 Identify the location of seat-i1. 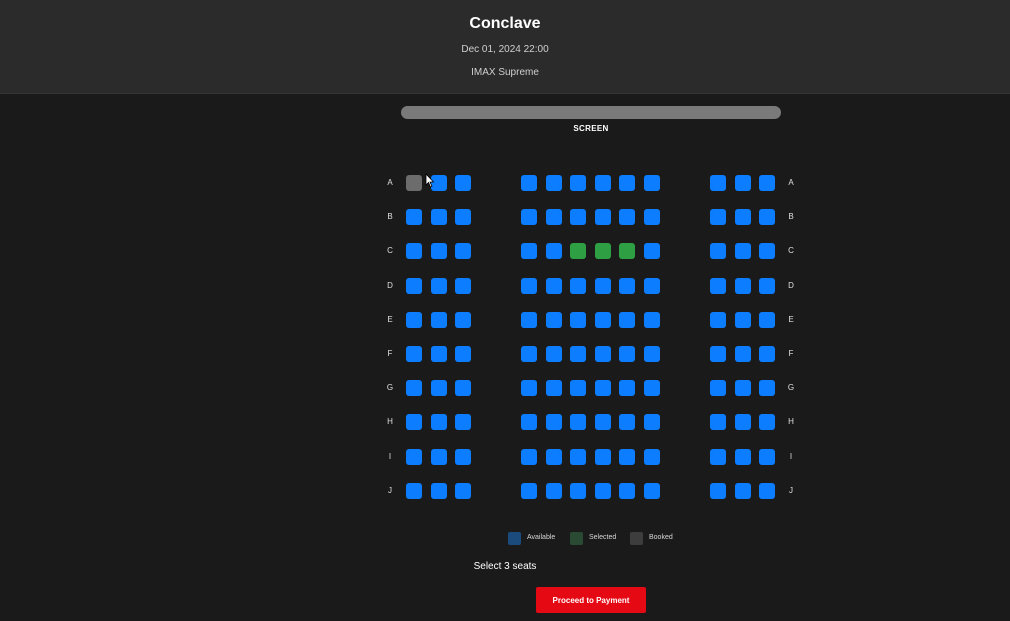
(414, 457).